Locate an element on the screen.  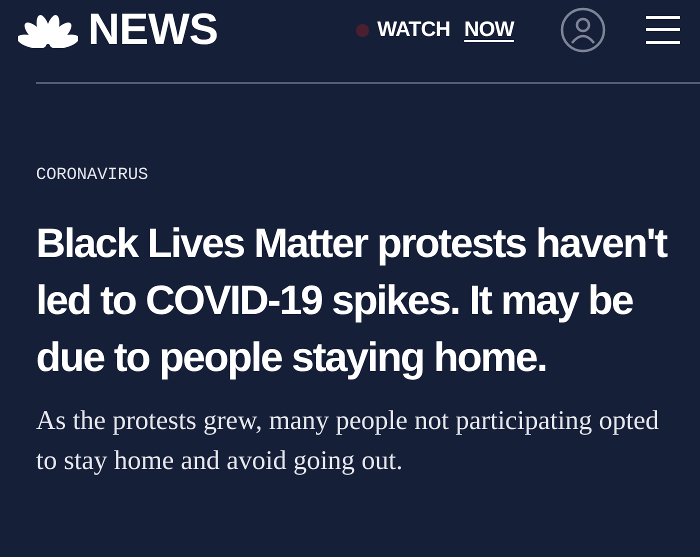
menu-icon is located at coordinates (663, 30).